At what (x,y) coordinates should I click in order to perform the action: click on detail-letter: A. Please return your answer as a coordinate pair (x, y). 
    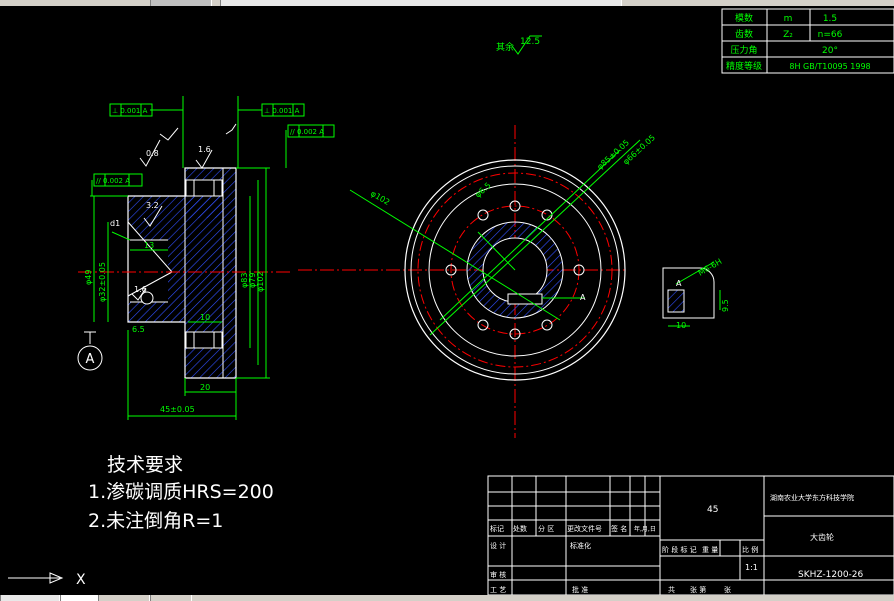
    Looking at the image, I should click on (679, 283).